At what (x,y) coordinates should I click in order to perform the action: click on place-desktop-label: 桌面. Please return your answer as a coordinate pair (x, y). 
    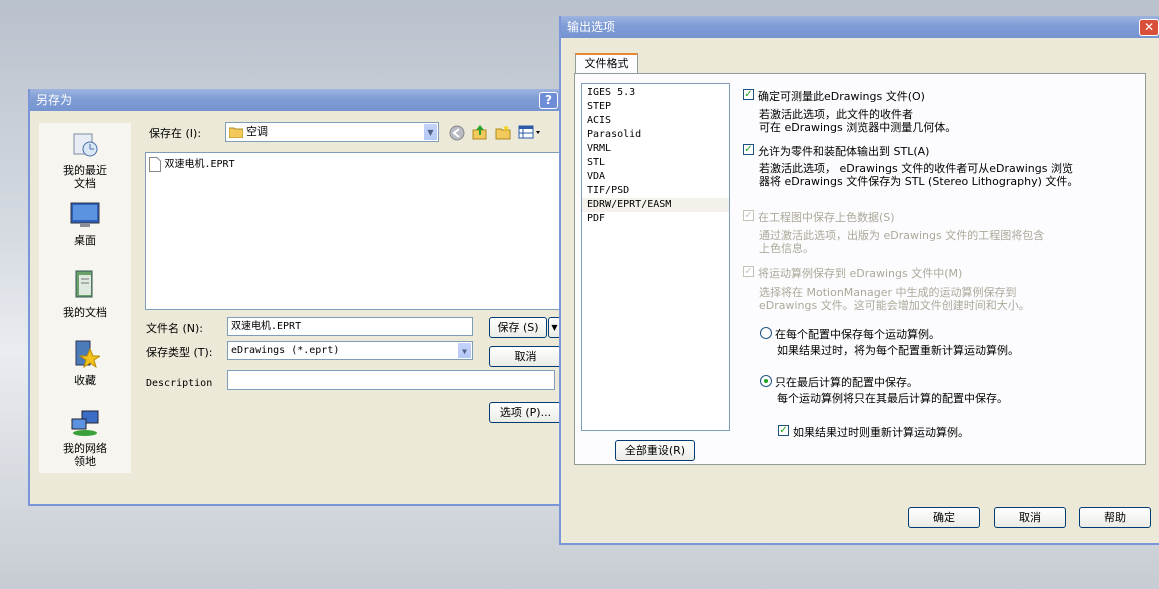
    Looking at the image, I should click on (85, 240).